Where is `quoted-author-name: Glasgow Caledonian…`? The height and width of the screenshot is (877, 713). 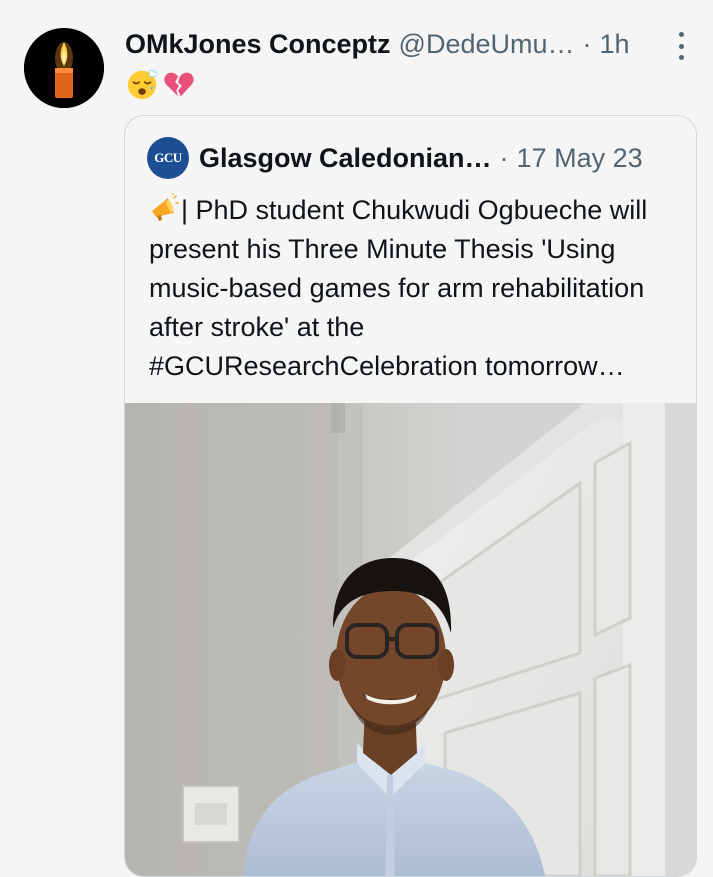
quoted-author-name: Glasgow Caledonian… is located at coordinates (345, 158).